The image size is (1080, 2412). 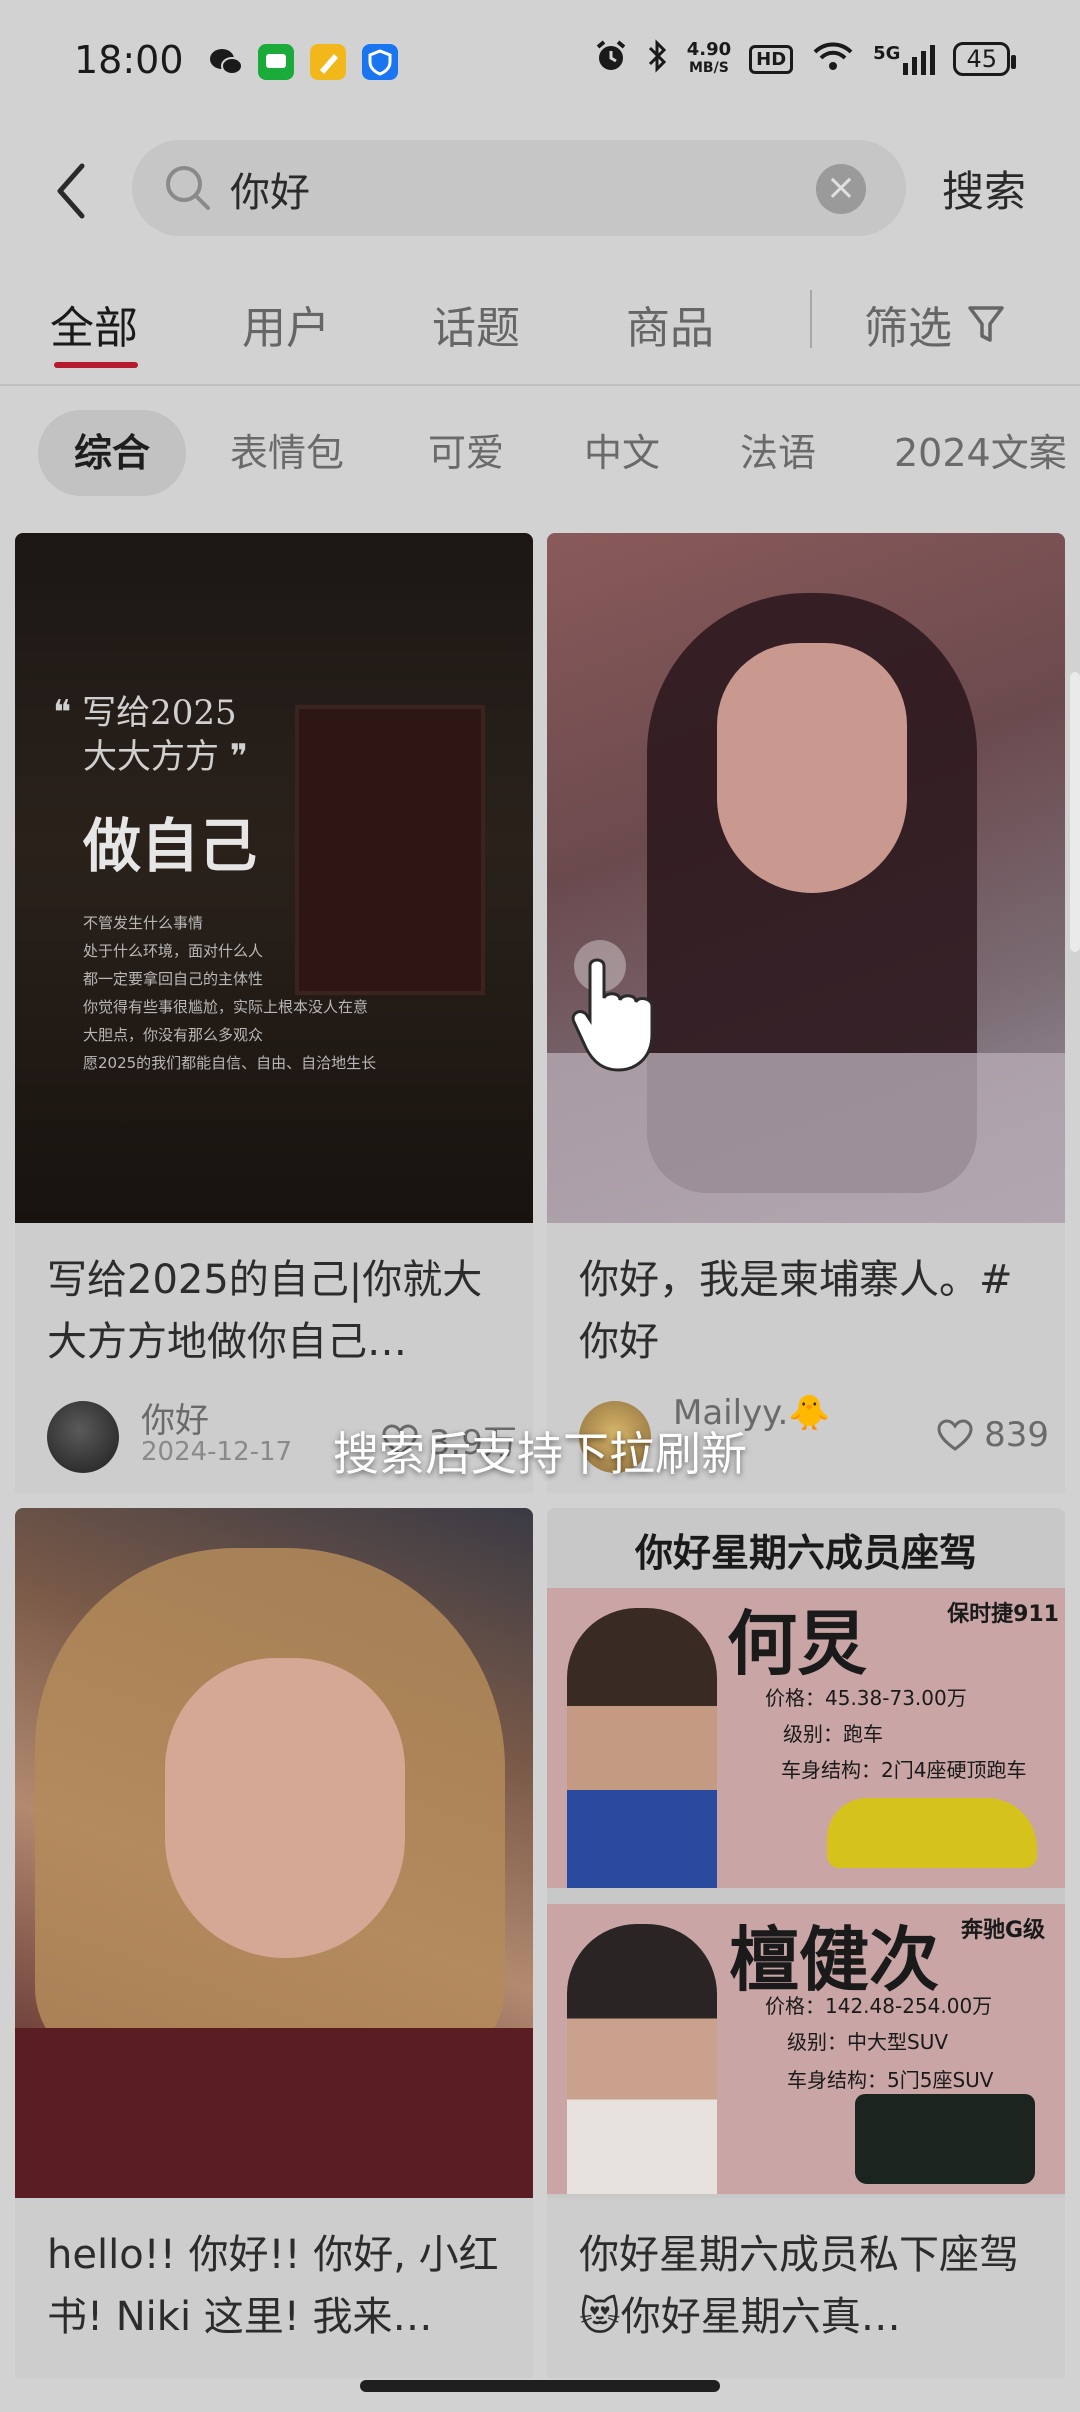 What do you see at coordinates (230, 1063) in the screenshot?
I see `poster-small-line: 愿2025的我们都能自信、自由、自洽地生长` at bounding box center [230, 1063].